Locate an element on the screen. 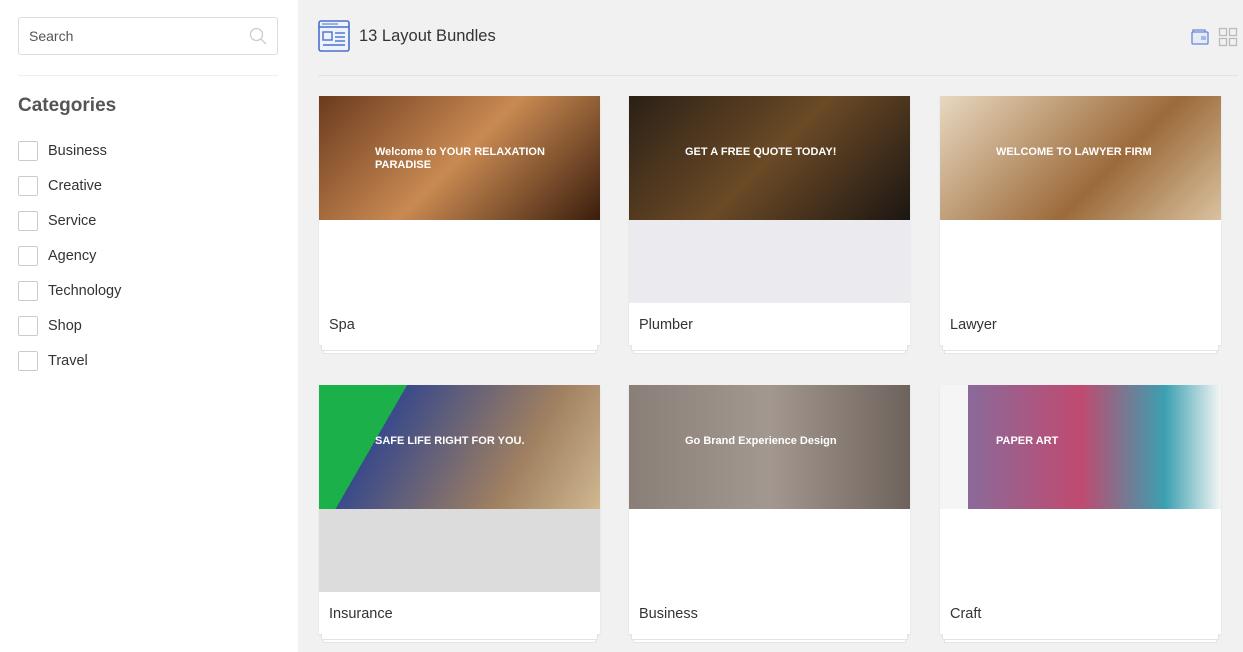 The image size is (1243, 652). category-agency: Agency is located at coordinates (69, 255).